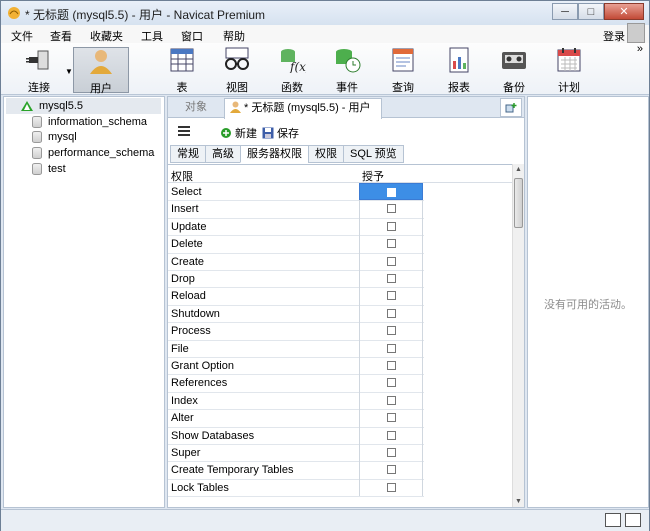 The width and height of the screenshot is (650, 531). Describe the element at coordinates (49, 169) in the screenshot. I see `tree-item-test: test` at that location.